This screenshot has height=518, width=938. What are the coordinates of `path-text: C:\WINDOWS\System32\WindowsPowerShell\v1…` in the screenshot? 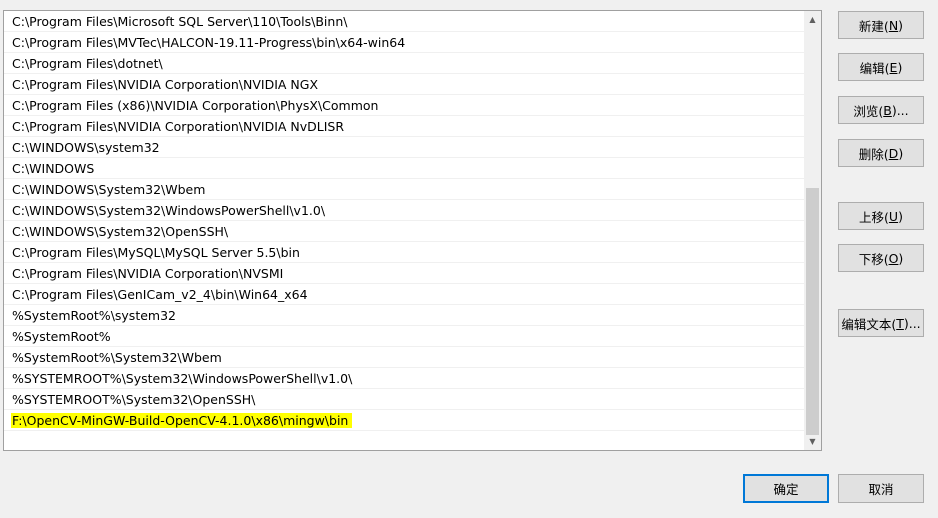 It's located at (169, 210).